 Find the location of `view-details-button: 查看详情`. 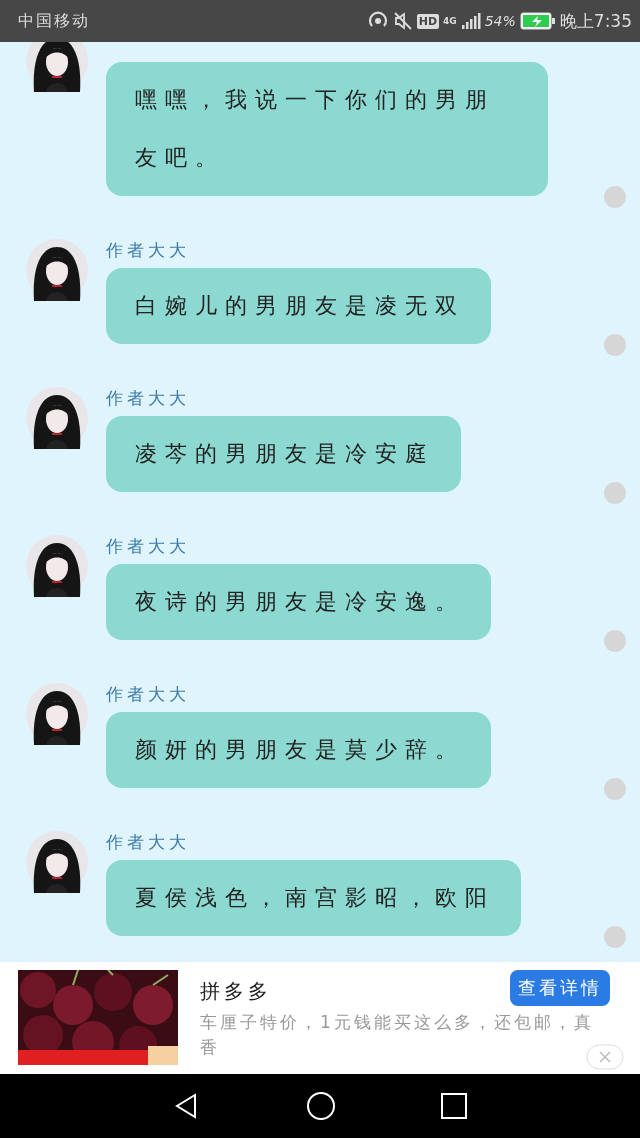

view-details-button: 查看详情 is located at coordinates (560, 988).